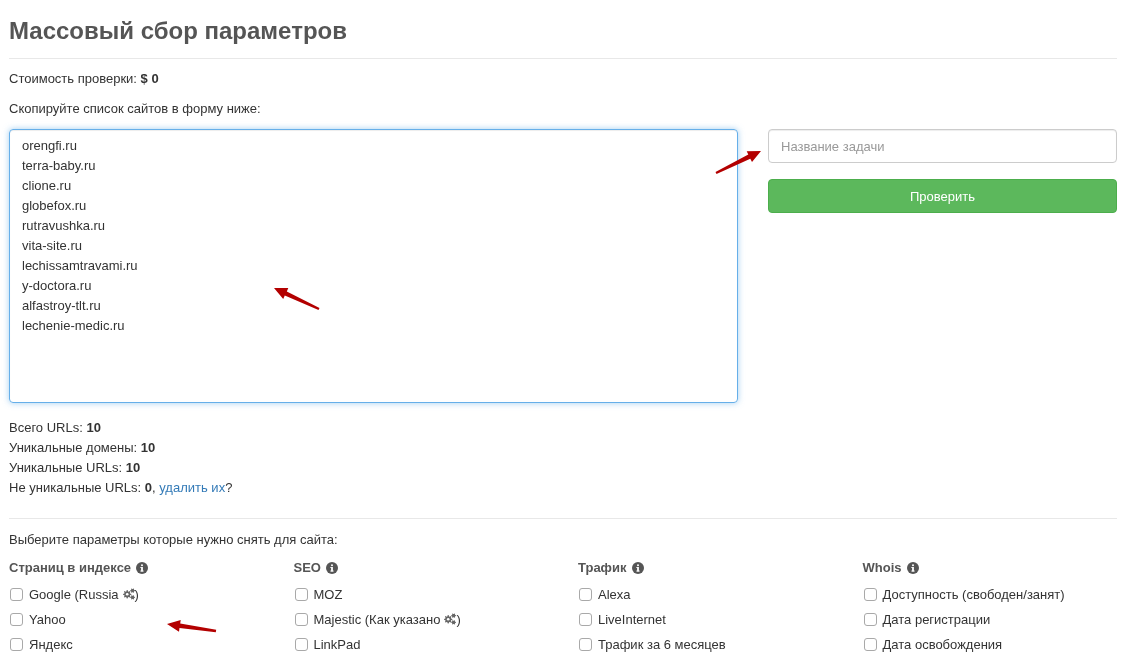  I want to click on cost-text: Стоимость проверки: $ 0, so click(84, 79).